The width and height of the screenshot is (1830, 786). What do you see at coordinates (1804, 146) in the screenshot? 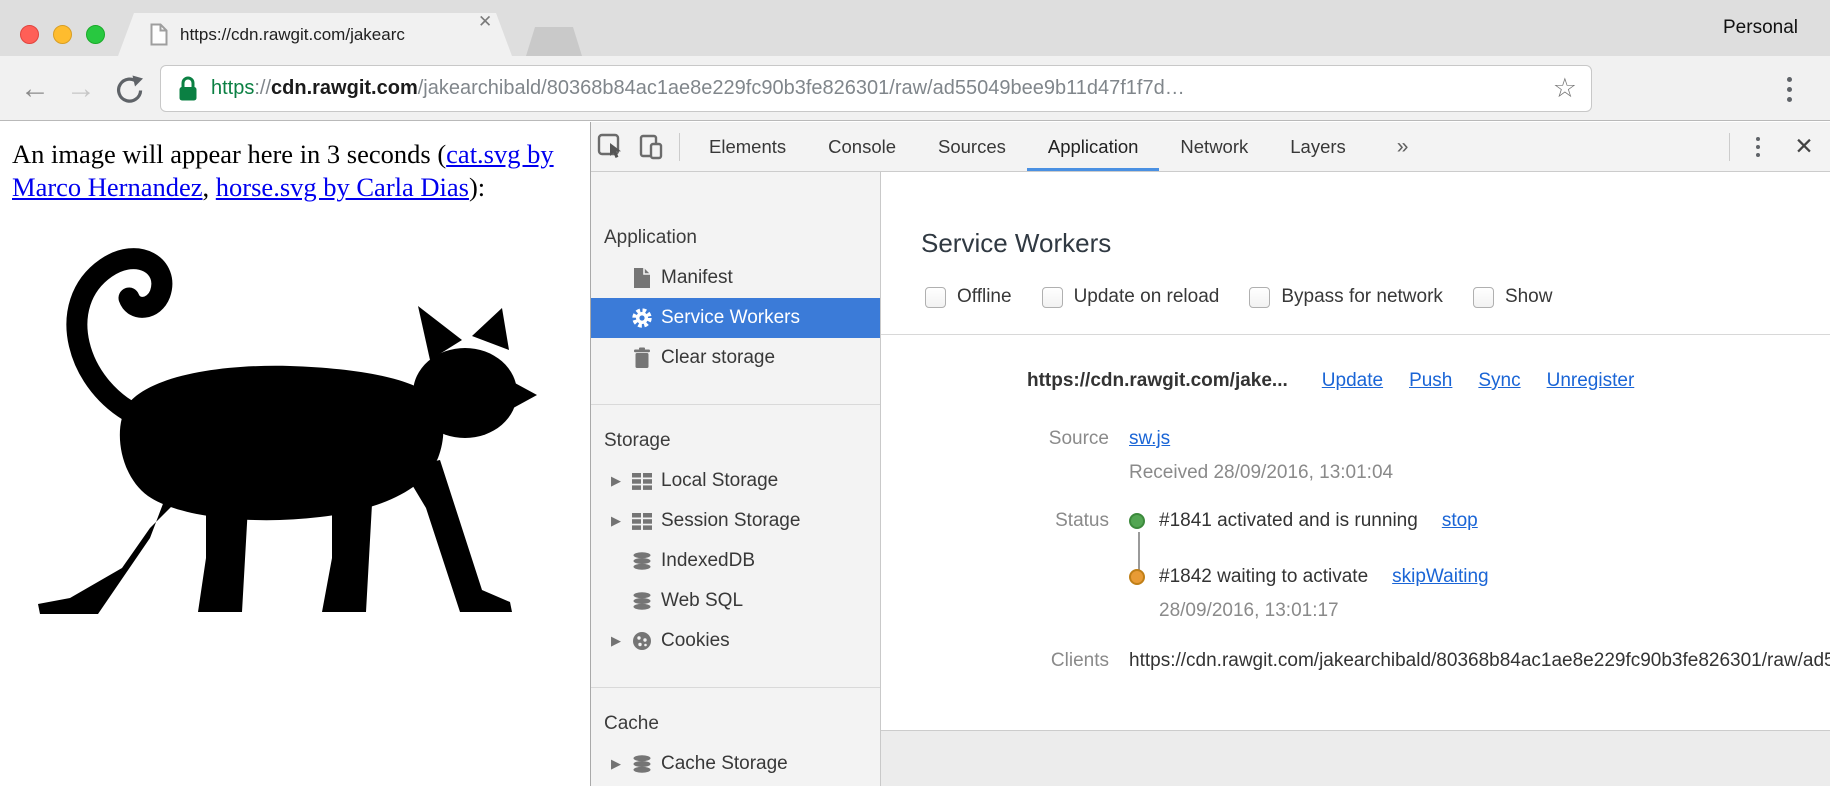
I see `devtools-close-icon: ✕` at bounding box center [1804, 146].